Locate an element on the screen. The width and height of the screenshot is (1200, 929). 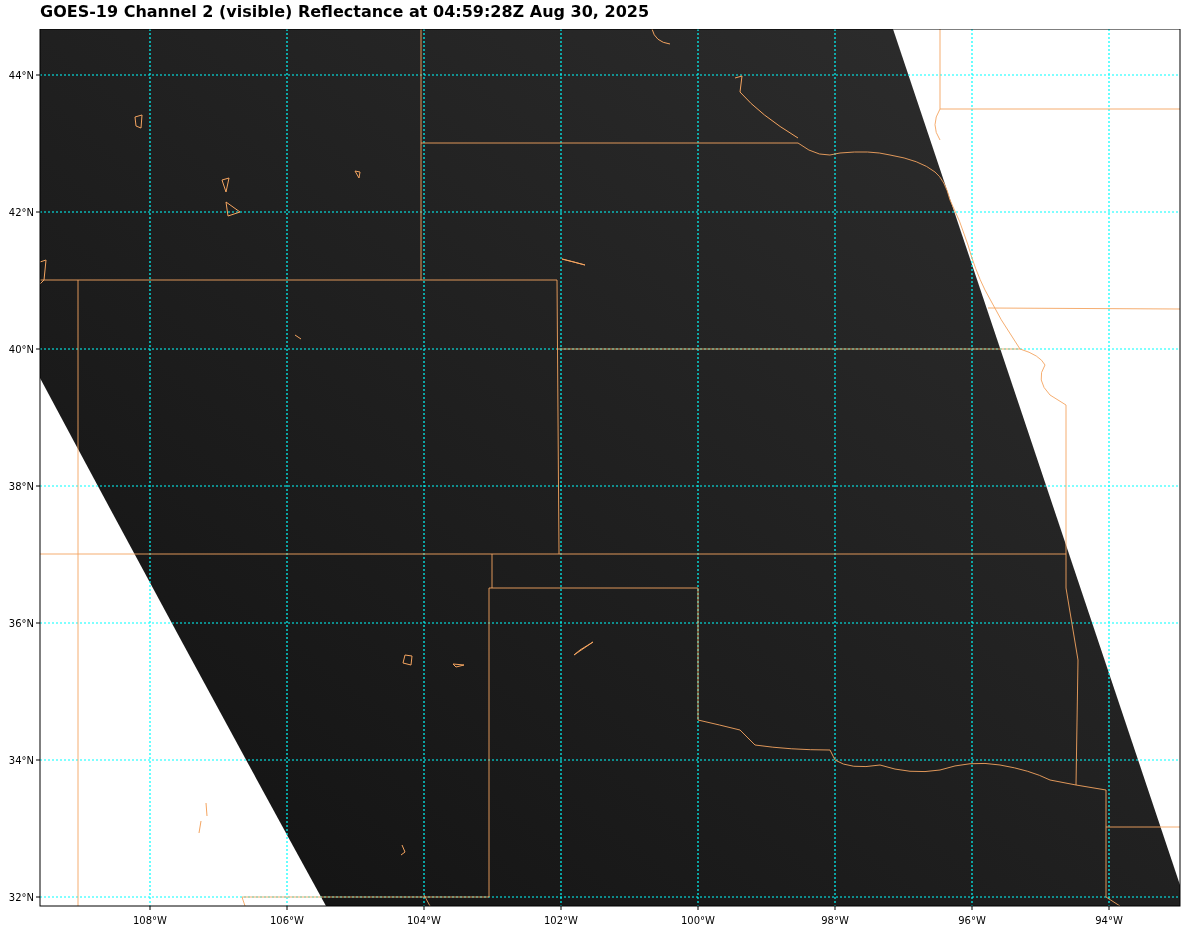
longitude-label: 96°W is located at coordinates (972, 920).